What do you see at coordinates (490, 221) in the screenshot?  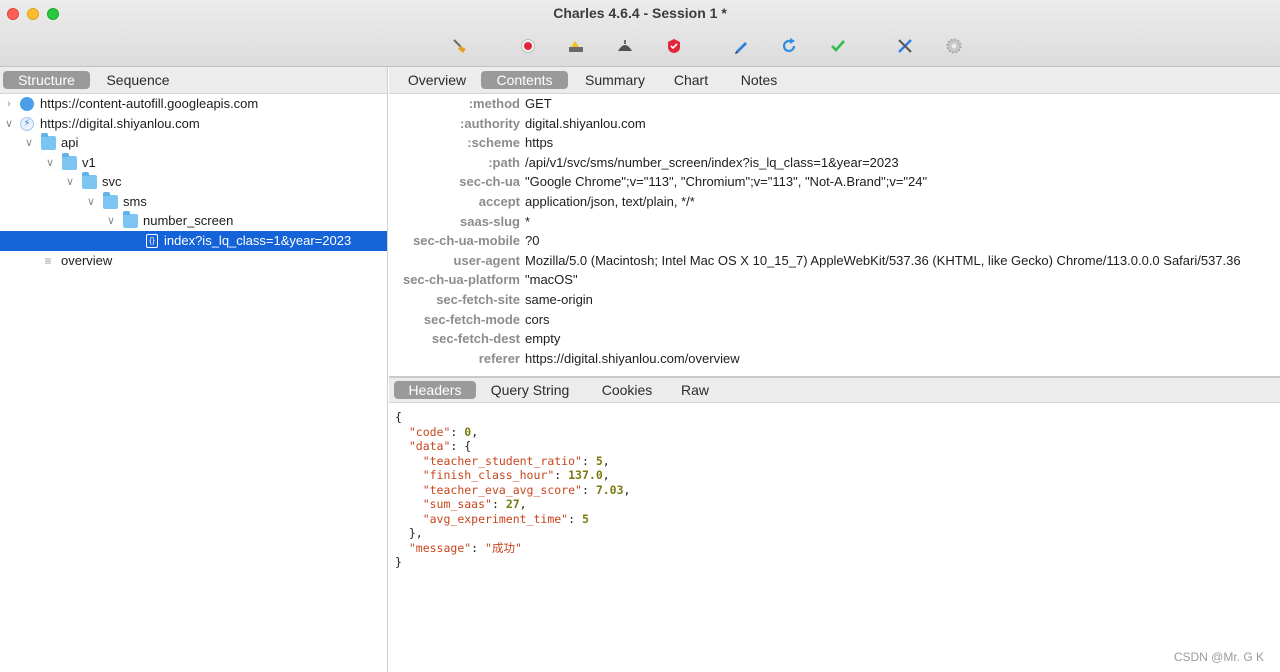 I see `header-key: saas-slug` at bounding box center [490, 221].